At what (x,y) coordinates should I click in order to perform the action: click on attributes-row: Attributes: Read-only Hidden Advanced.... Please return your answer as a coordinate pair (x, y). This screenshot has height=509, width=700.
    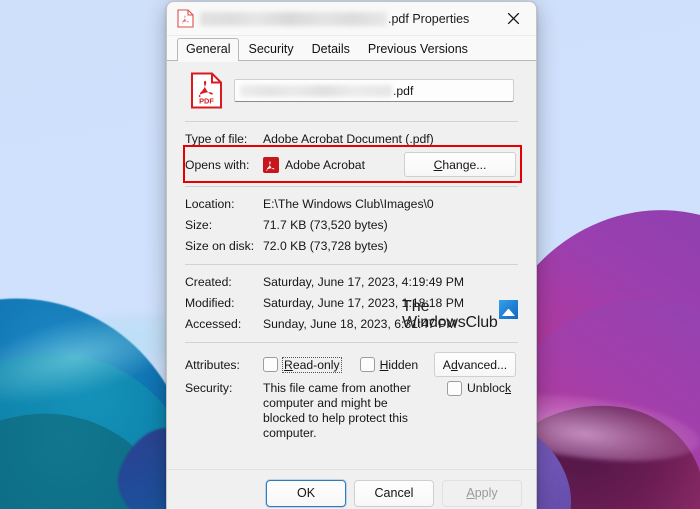
    Looking at the image, I should click on (351, 363).